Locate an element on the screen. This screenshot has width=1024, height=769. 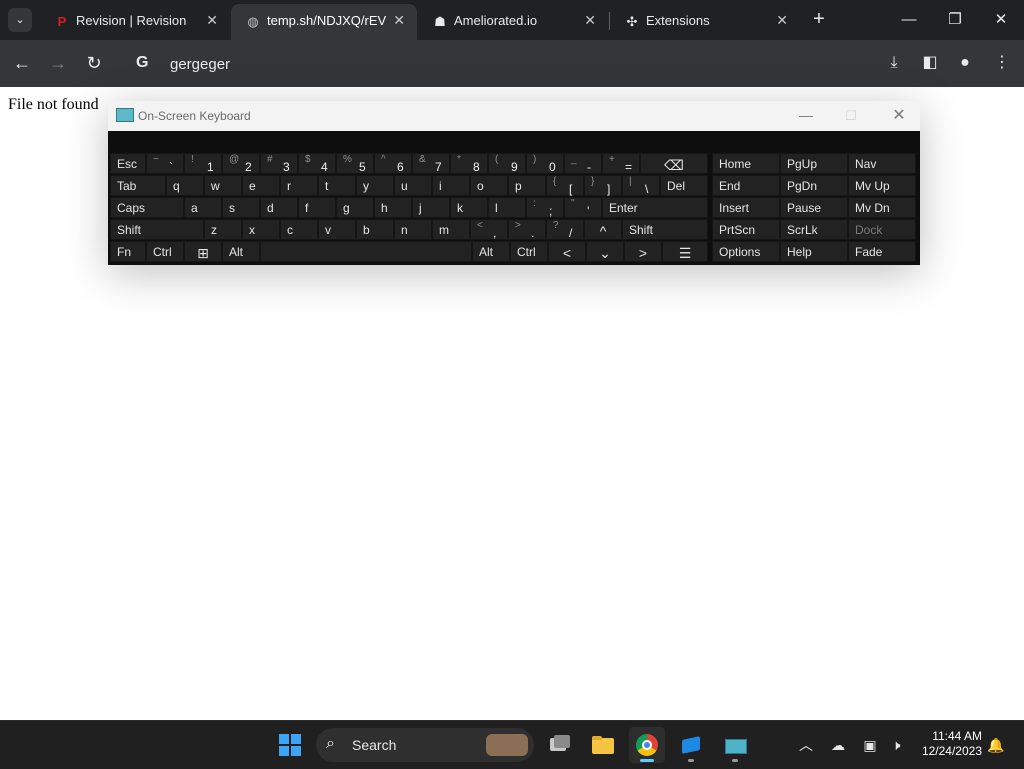
osk-close-button: ✕ is located at coordinates (899, 116).